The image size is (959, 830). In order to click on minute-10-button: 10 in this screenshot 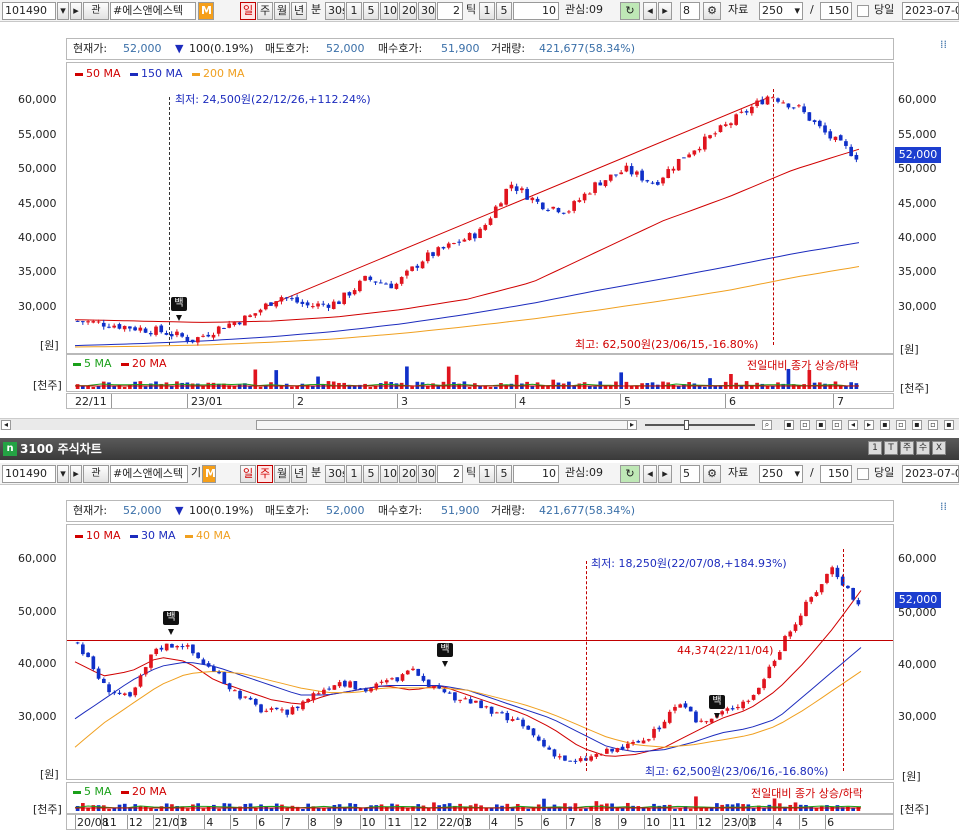, I will do `click(389, 11)`.